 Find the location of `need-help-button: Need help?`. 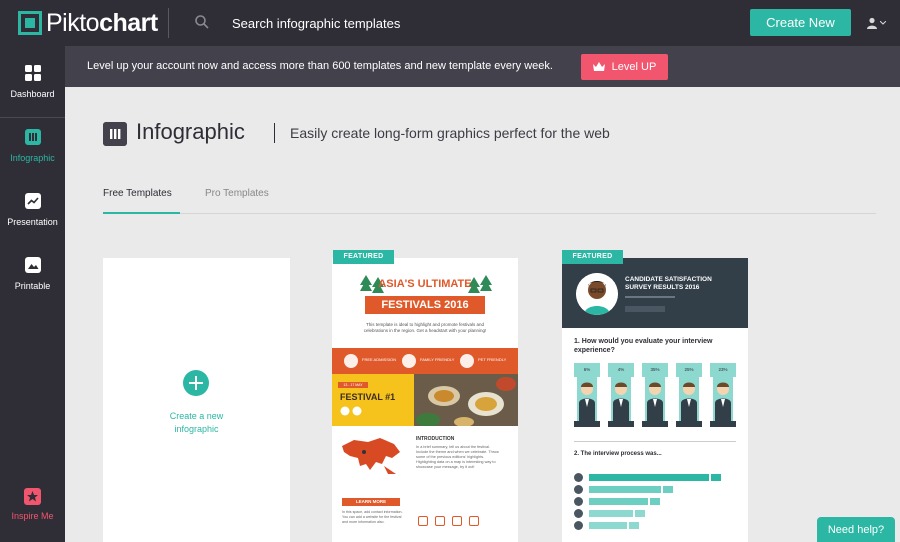

need-help-button: Need help? is located at coordinates (856, 529).